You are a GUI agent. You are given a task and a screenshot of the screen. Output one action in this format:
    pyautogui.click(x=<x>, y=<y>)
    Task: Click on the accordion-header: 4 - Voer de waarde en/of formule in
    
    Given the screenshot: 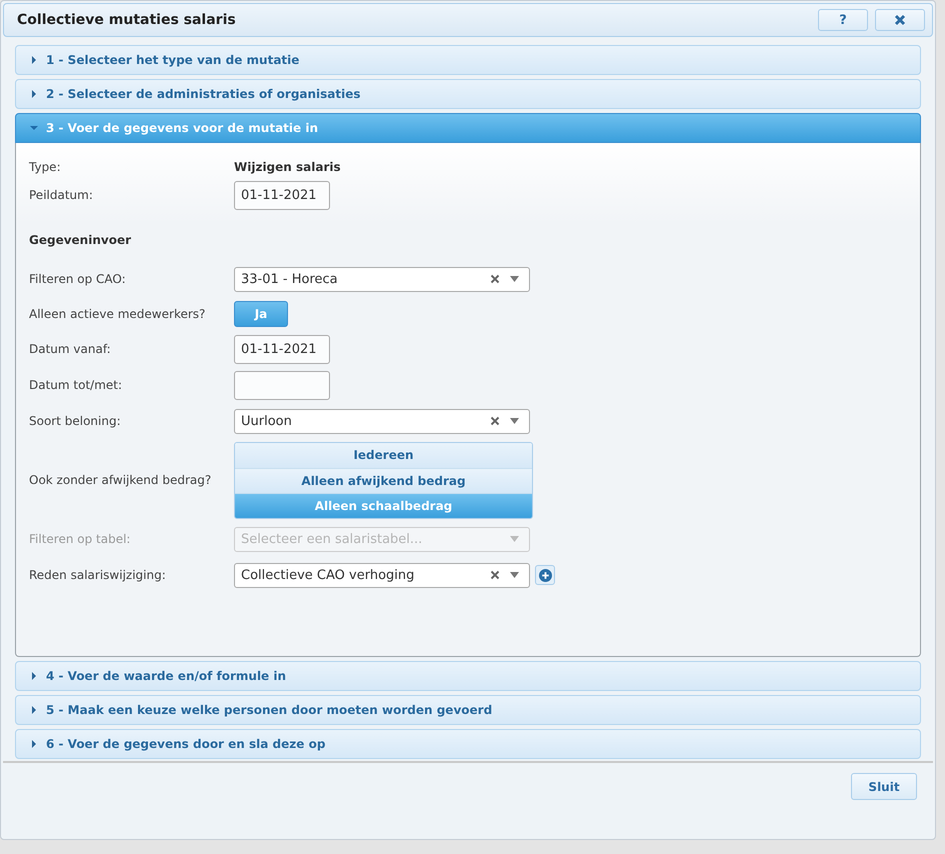 What is the action you would take?
    pyautogui.click(x=468, y=676)
    